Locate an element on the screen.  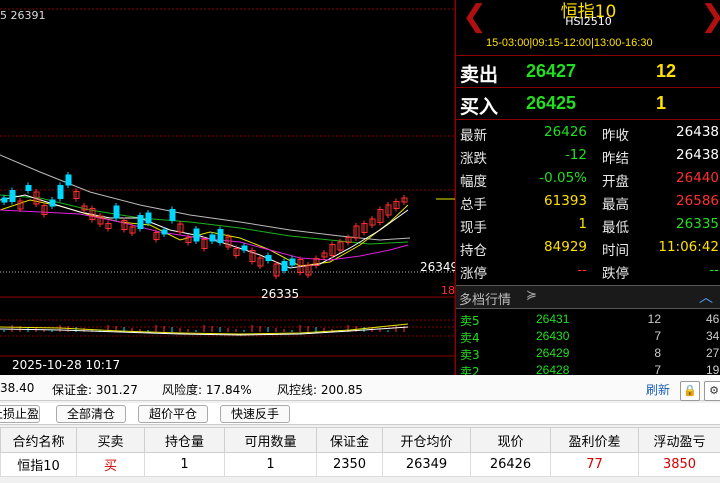
quote-label: 最新 is located at coordinates (473, 136).